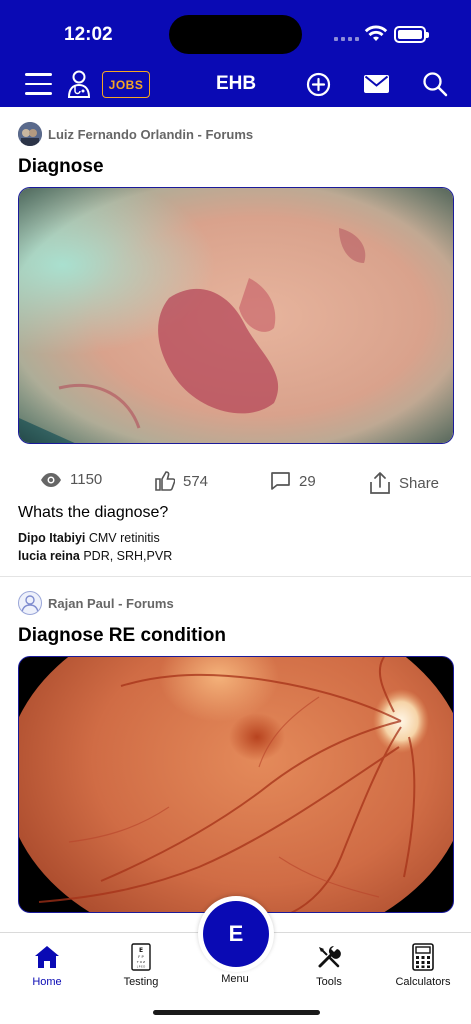 Image resolution: width=471 pixels, height=1024 pixels. What do you see at coordinates (88, 34) in the screenshot?
I see `status-time: 12:02` at bounding box center [88, 34].